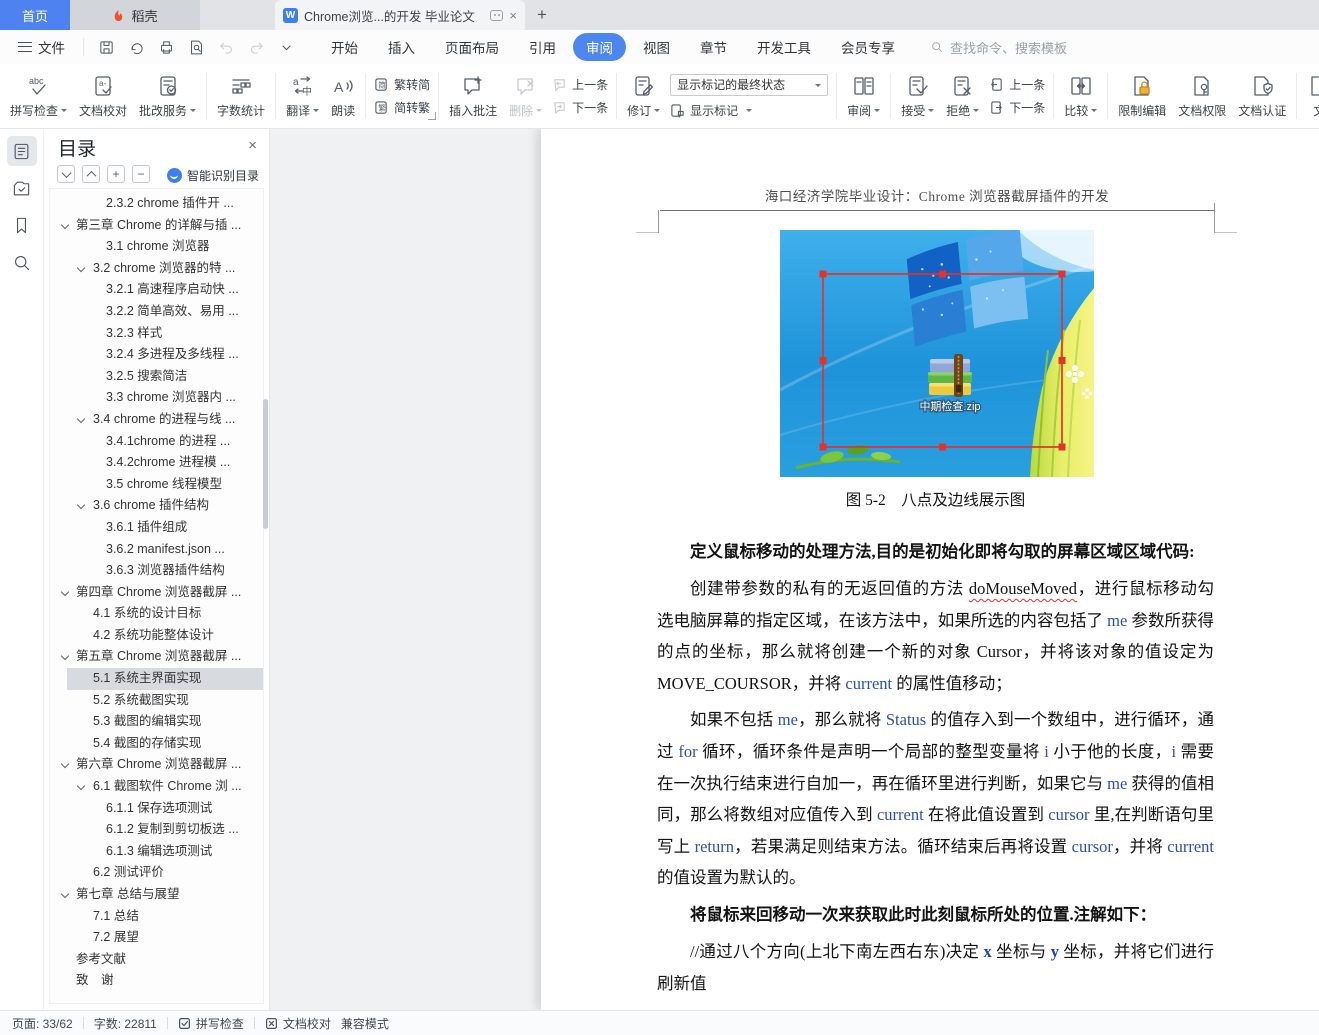  What do you see at coordinates (400, 15) in the screenshot?
I see `tab-document: W Chrome浏览...的开发 毕业论文 ×` at bounding box center [400, 15].